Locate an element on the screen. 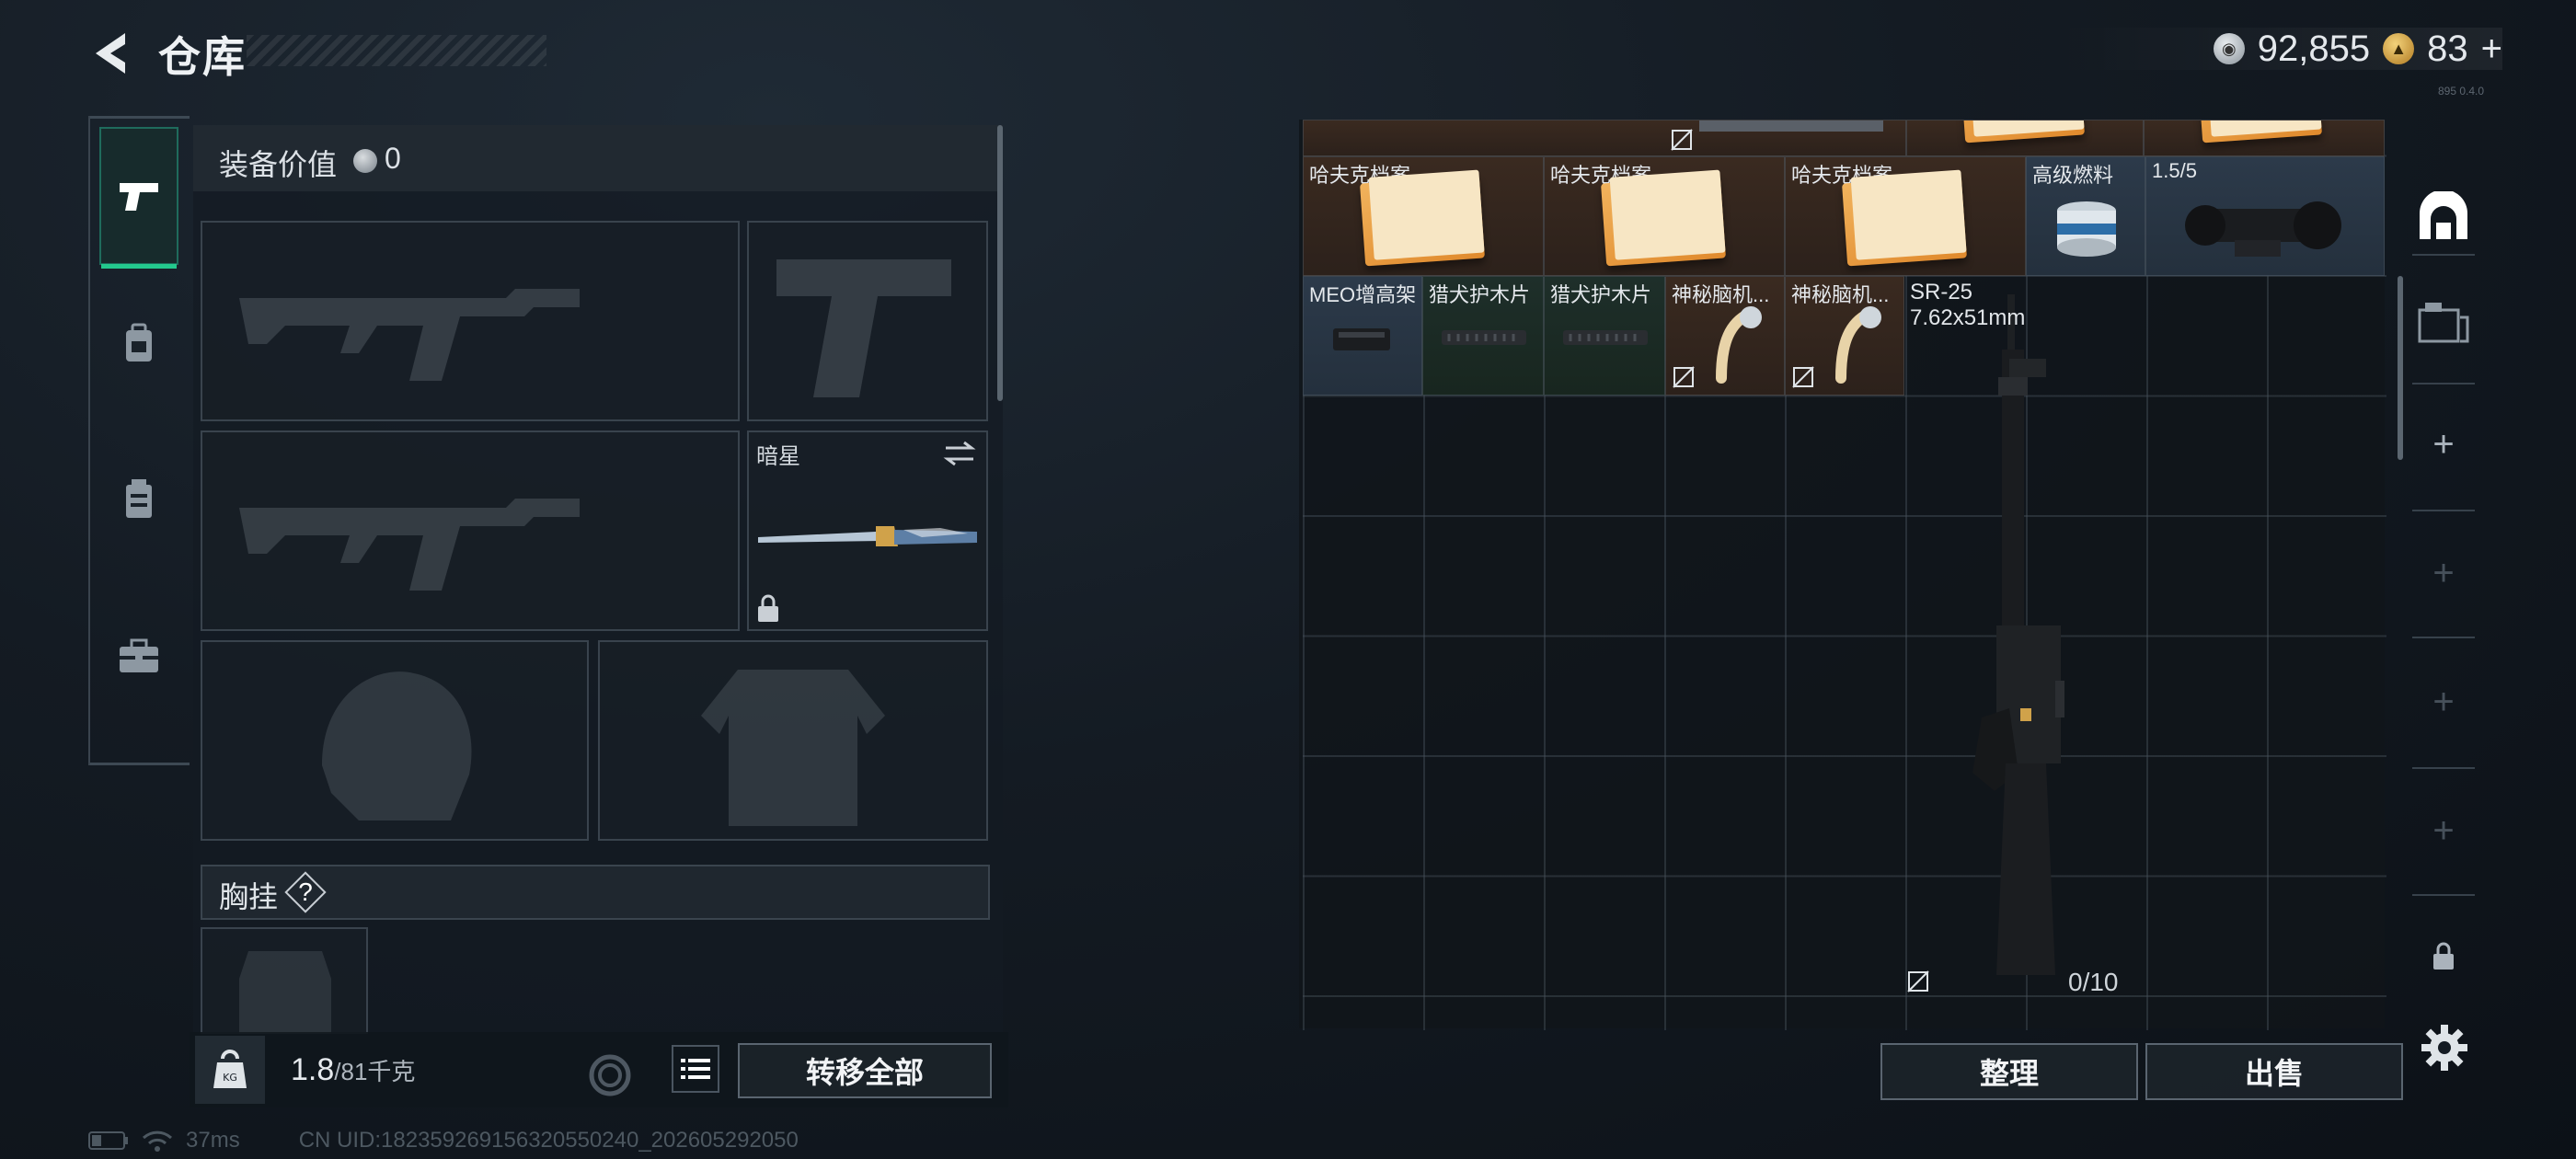 The width and height of the screenshot is (2576, 1159). knife-icon is located at coordinates (867, 536).